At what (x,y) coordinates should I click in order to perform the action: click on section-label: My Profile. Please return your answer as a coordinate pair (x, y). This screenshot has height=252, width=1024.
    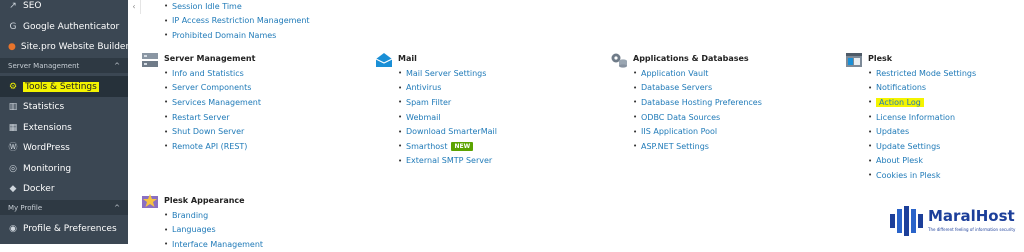
    Looking at the image, I should click on (25, 207).